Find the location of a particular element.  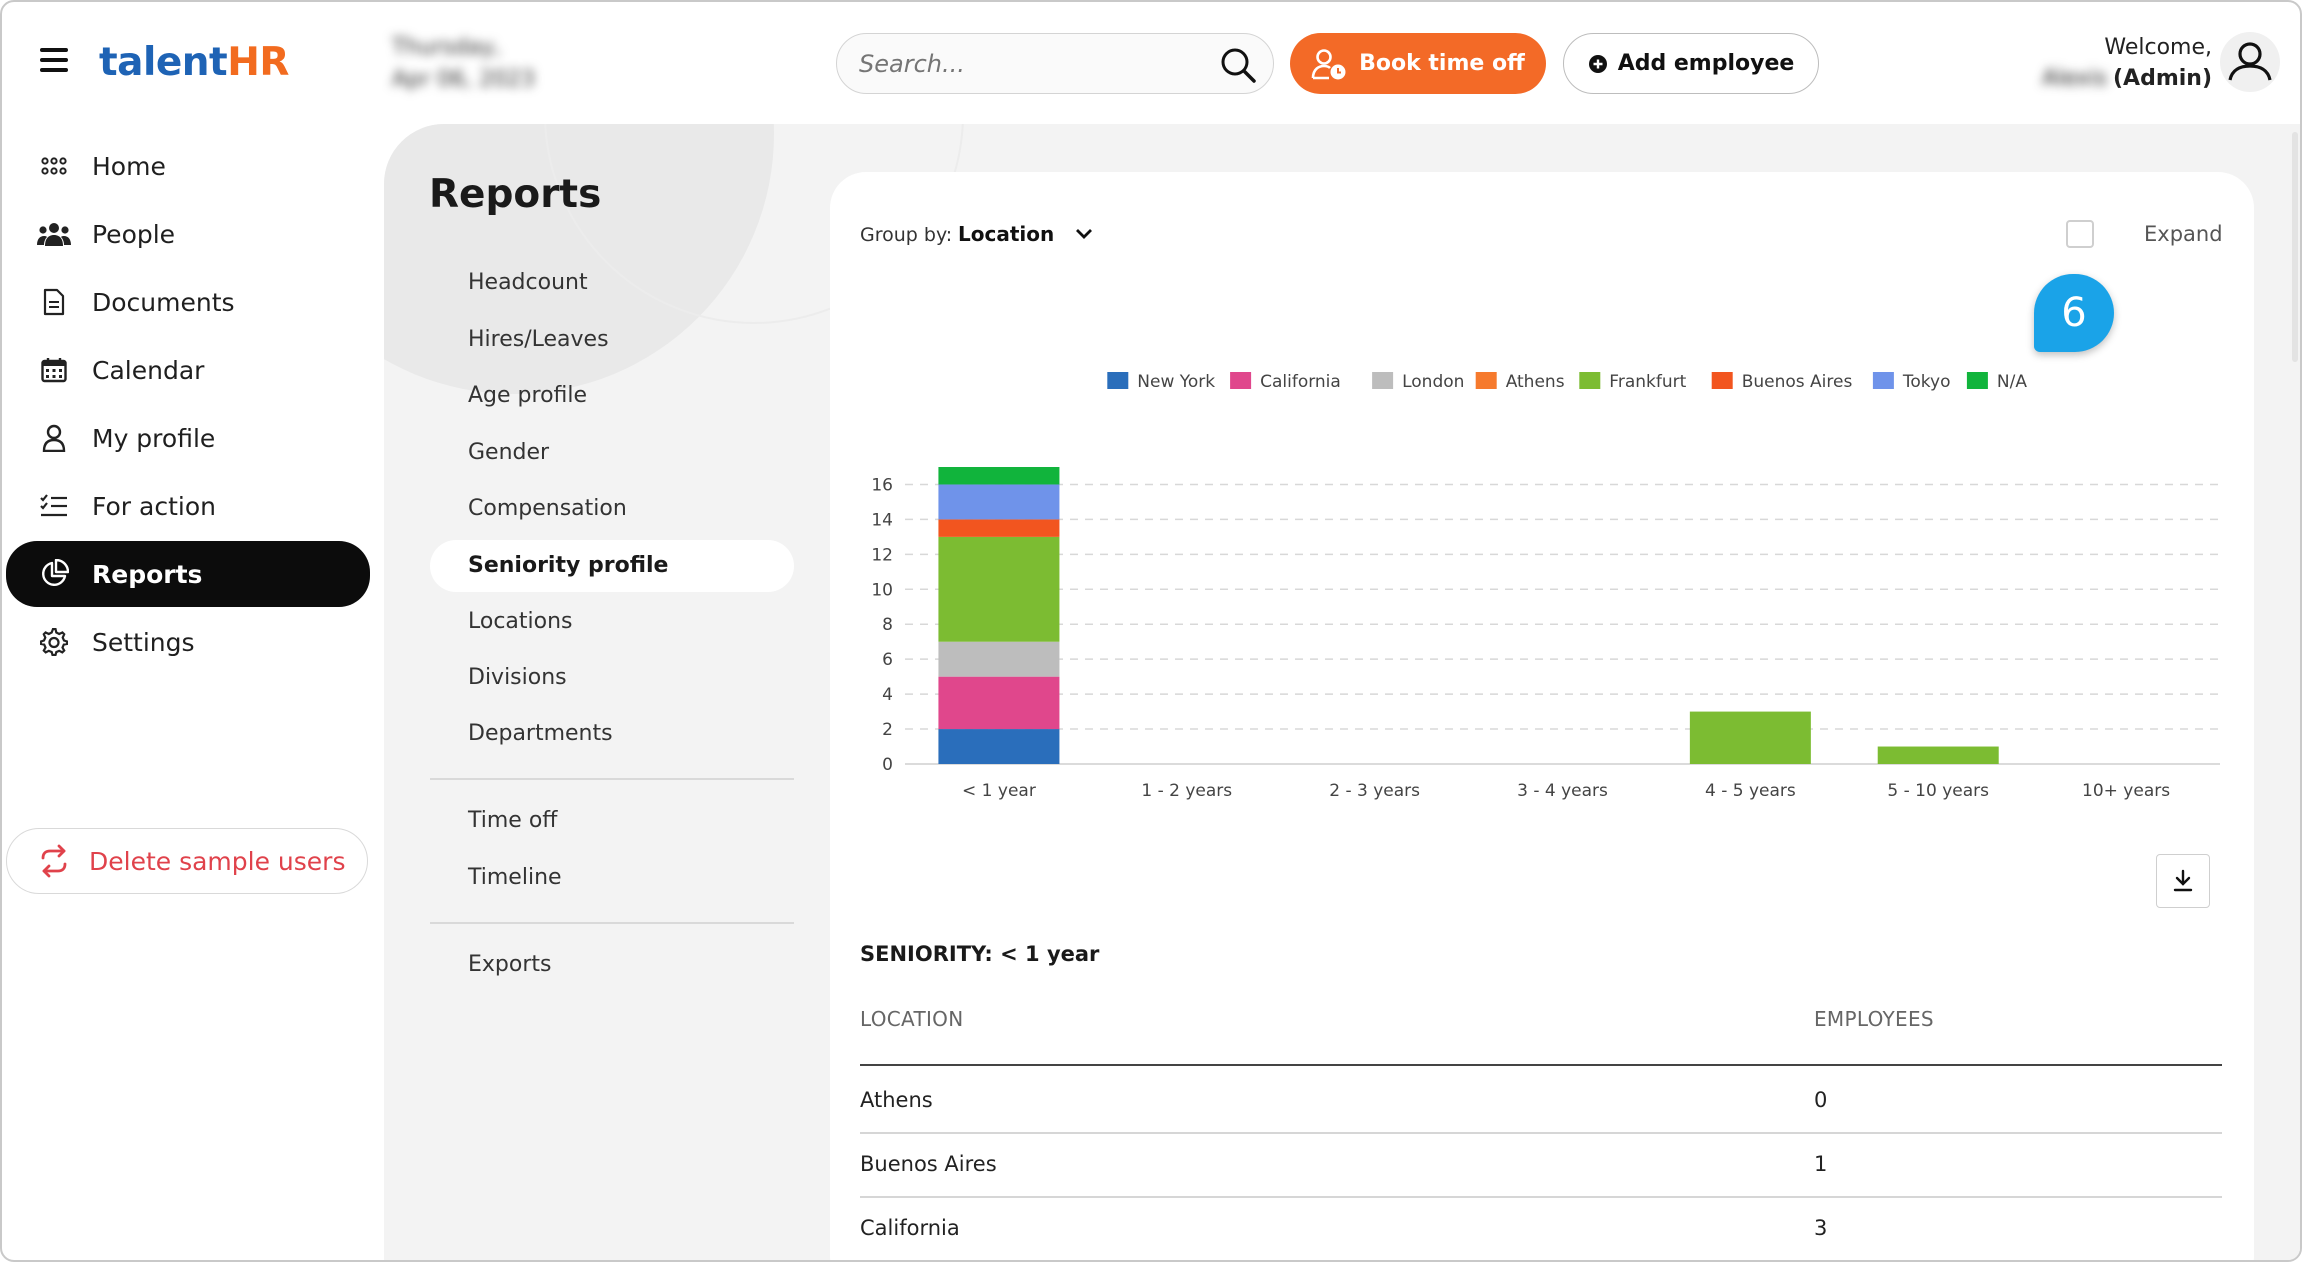

hamburger-menu-icon is located at coordinates (54, 60).